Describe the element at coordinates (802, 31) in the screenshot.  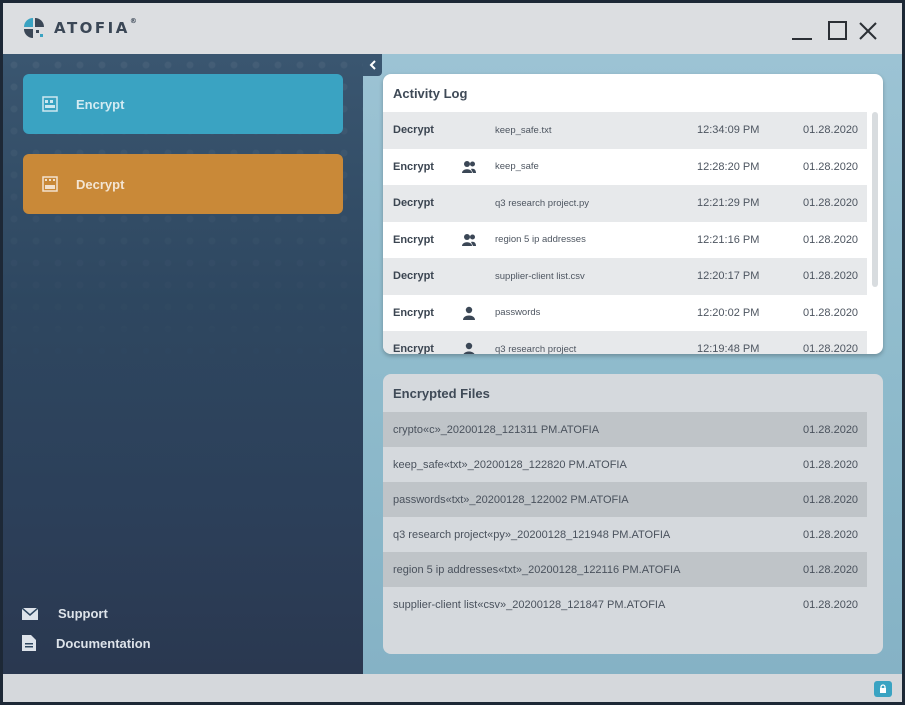
I see `minimize-button` at that location.